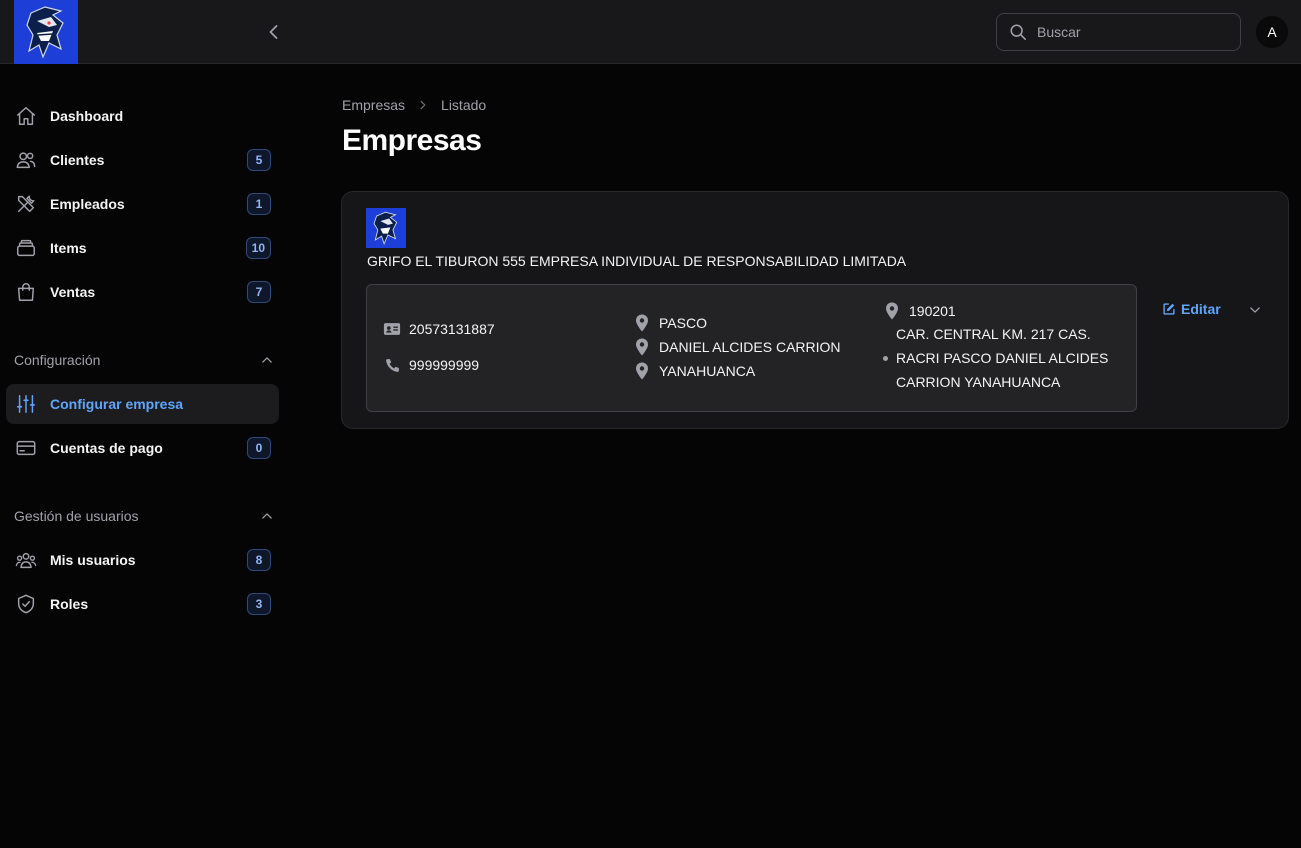 The width and height of the screenshot is (1301, 848). Describe the element at coordinates (26, 560) in the screenshot. I see `user-group-icon` at that location.